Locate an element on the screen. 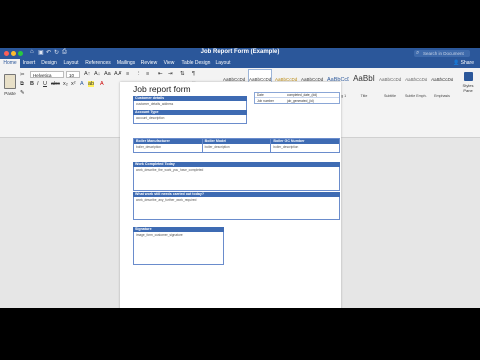 The width and height of the screenshot is (480, 360). clear-formatting-icon: A✗ is located at coordinates (118, 74).